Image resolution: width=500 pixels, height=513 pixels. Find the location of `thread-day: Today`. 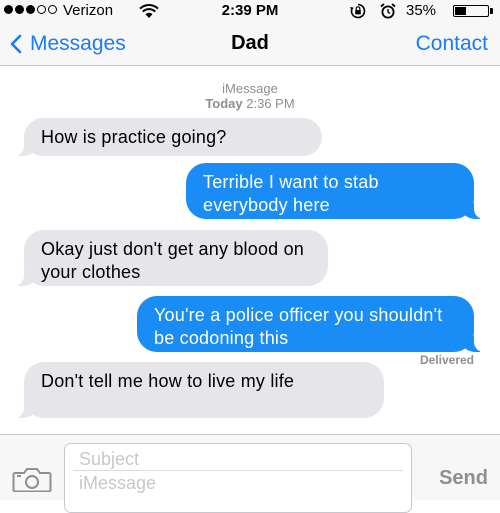

thread-day: Today is located at coordinates (224, 103).